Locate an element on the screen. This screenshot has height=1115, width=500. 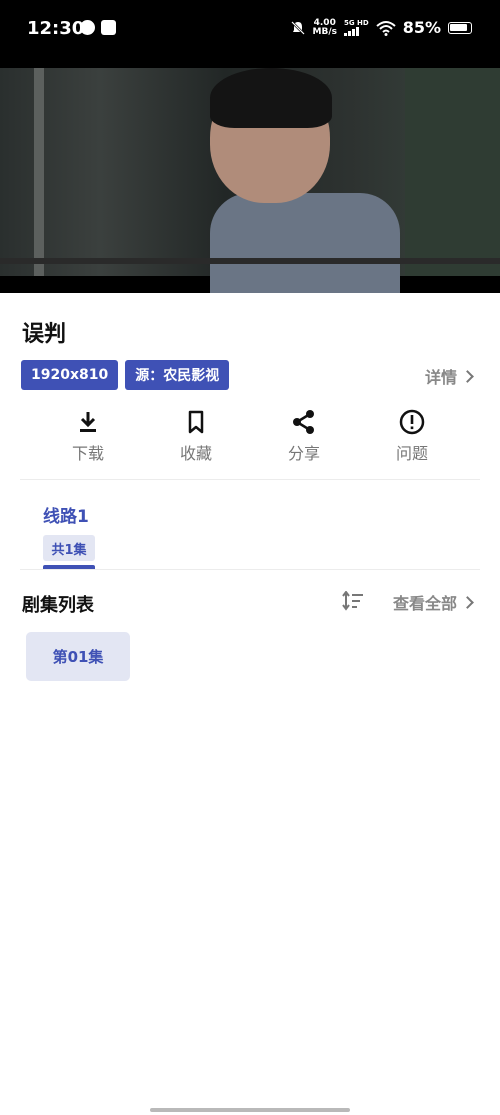
net-speed-unit: MB/s is located at coordinates (324, 31).